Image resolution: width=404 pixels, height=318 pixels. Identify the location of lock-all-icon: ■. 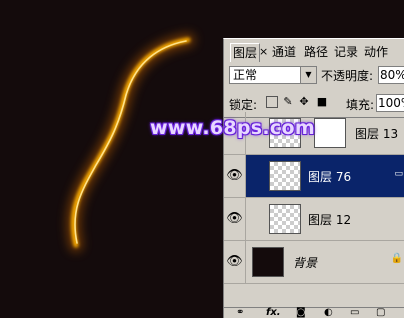
(322, 102).